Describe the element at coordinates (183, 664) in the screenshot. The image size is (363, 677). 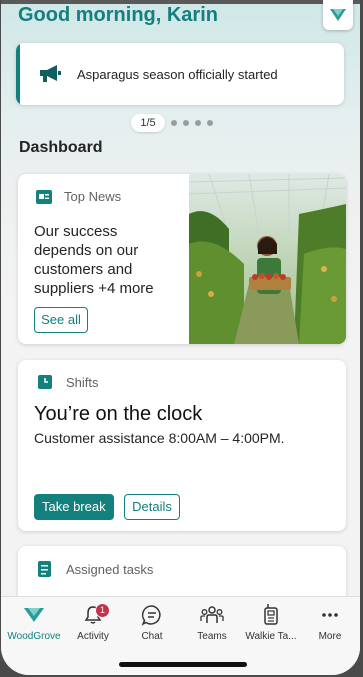
I see `home-indicator` at that location.